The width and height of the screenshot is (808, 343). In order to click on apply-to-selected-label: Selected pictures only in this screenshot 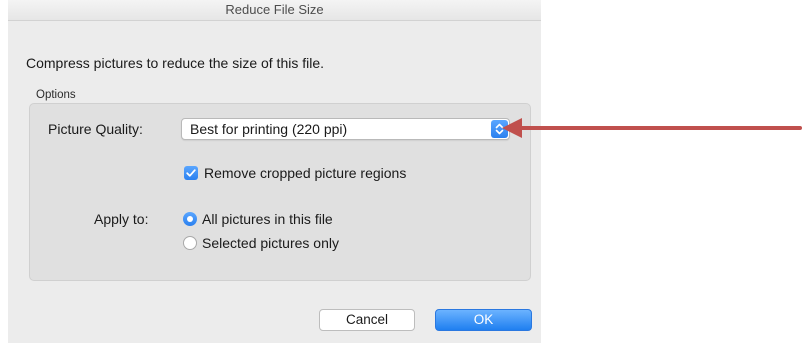, I will do `click(270, 243)`.